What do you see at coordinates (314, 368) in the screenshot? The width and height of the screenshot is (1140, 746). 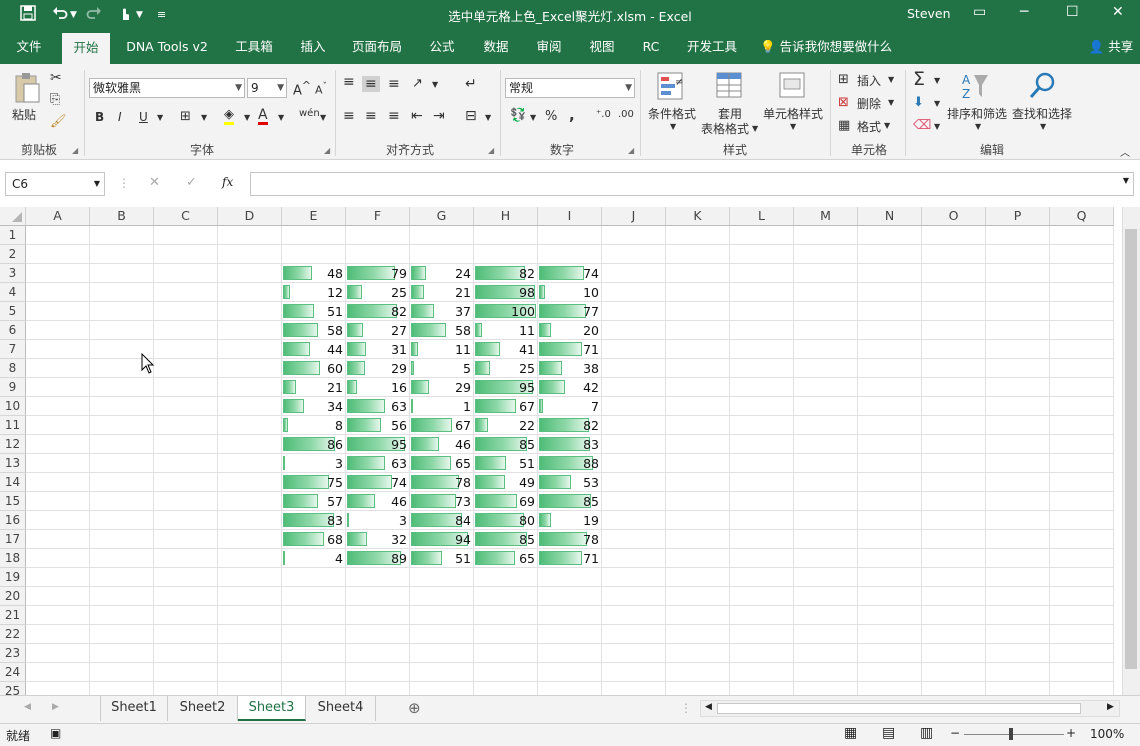 I see `data-bar-cell: 60` at bounding box center [314, 368].